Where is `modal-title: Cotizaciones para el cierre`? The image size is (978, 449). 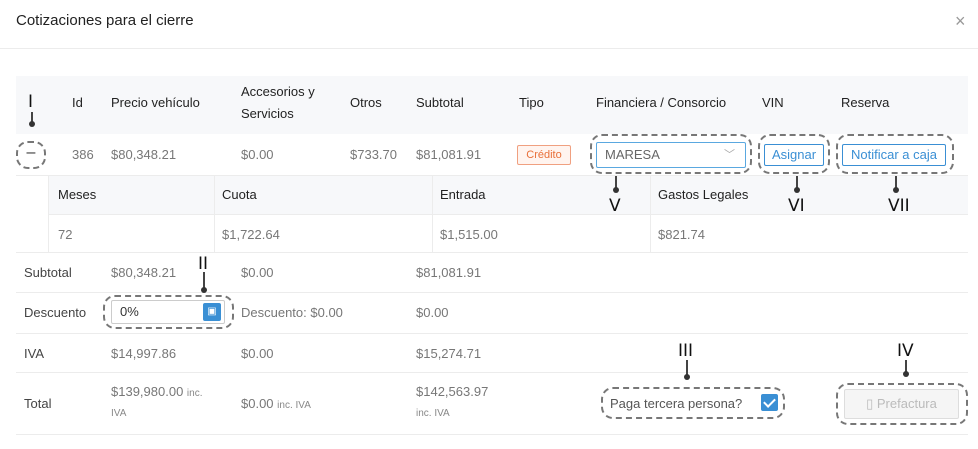
modal-title: Cotizaciones para el cierre is located at coordinates (105, 20).